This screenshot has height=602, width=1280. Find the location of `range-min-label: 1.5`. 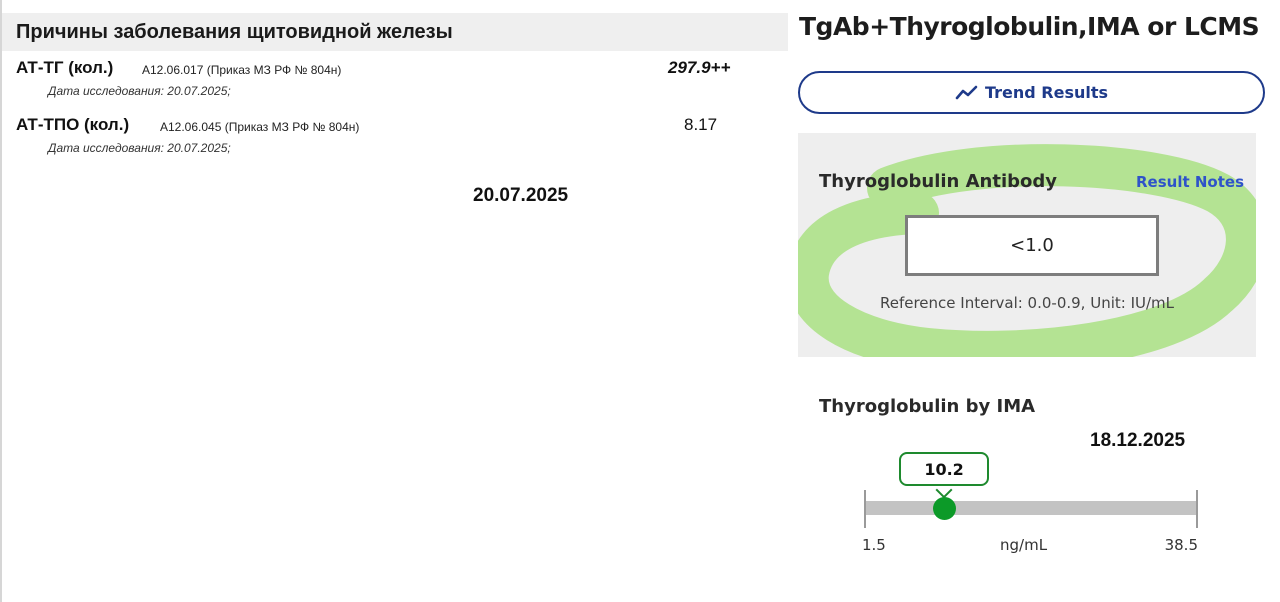

range-min-label: 1.5 is located at coordinates (874, 545).